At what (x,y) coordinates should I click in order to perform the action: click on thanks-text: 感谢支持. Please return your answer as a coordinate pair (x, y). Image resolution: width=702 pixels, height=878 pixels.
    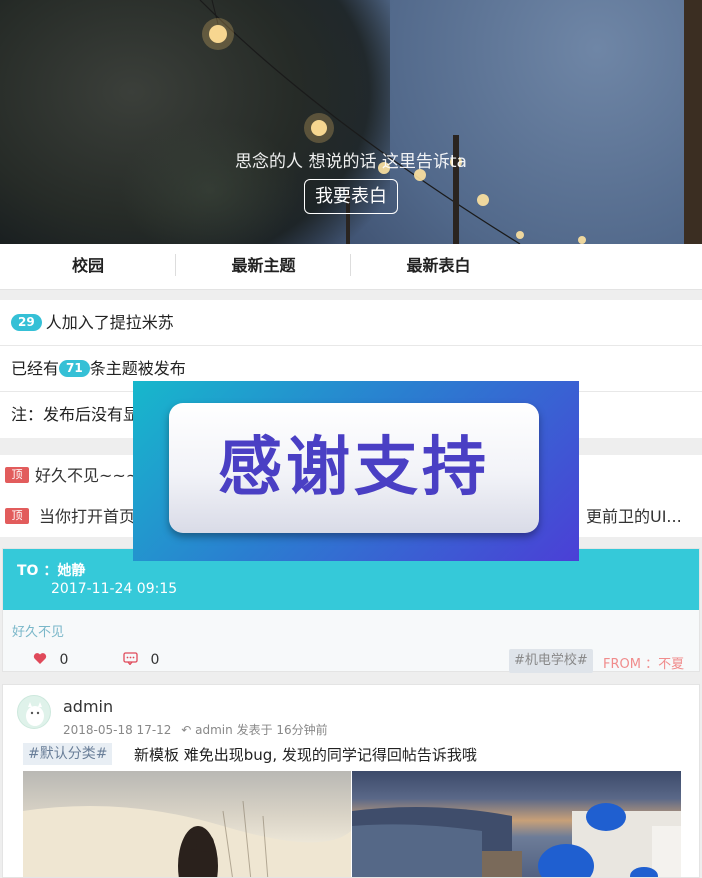
    Looking at the image, I should click on (354, 468).